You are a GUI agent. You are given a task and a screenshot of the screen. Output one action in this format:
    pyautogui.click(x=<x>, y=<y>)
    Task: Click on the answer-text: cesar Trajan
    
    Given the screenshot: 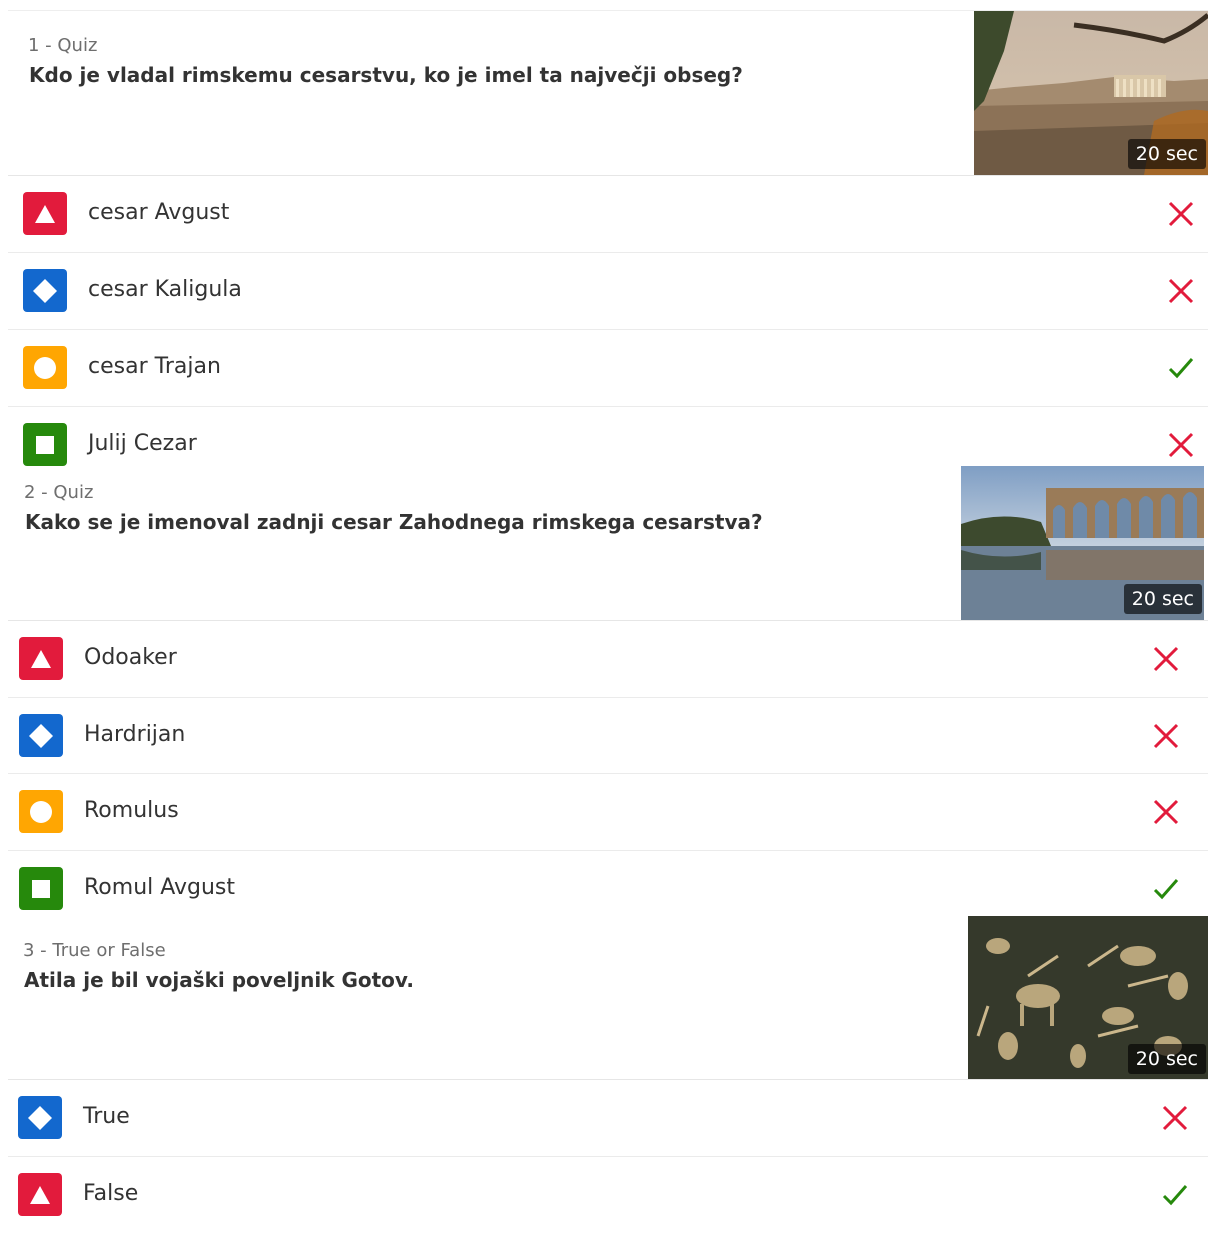 What is the action you would take?
    pyautogui.click(x=154, y=366)
    